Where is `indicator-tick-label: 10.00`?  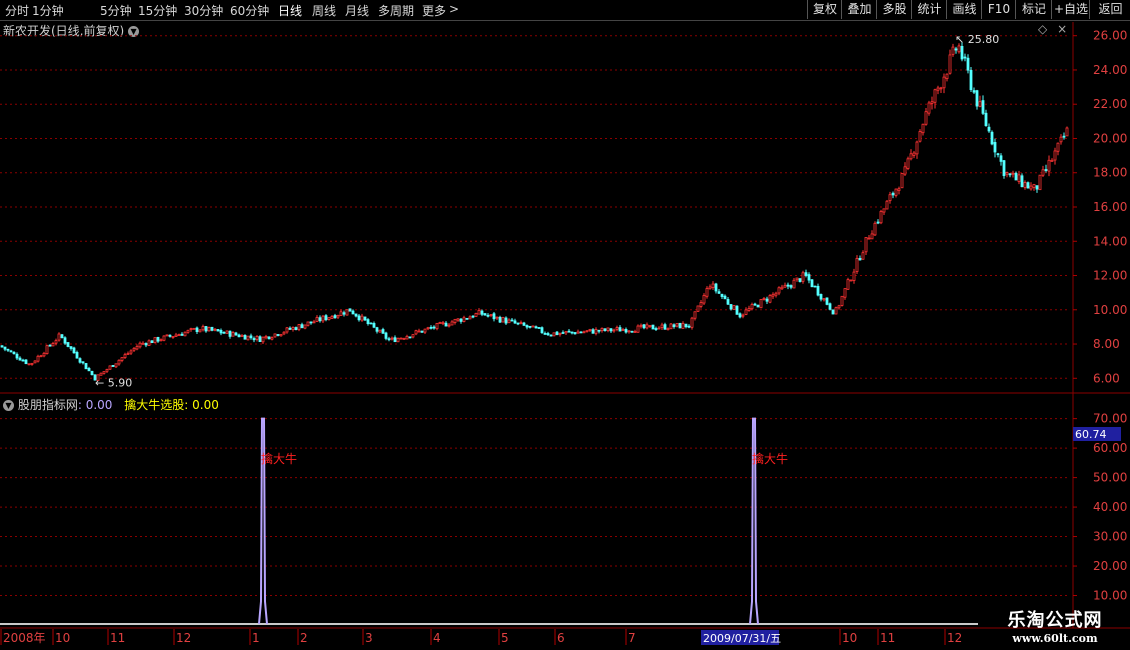
indicator-tick-label: 10.00 is located at coordinates (1110, 596).